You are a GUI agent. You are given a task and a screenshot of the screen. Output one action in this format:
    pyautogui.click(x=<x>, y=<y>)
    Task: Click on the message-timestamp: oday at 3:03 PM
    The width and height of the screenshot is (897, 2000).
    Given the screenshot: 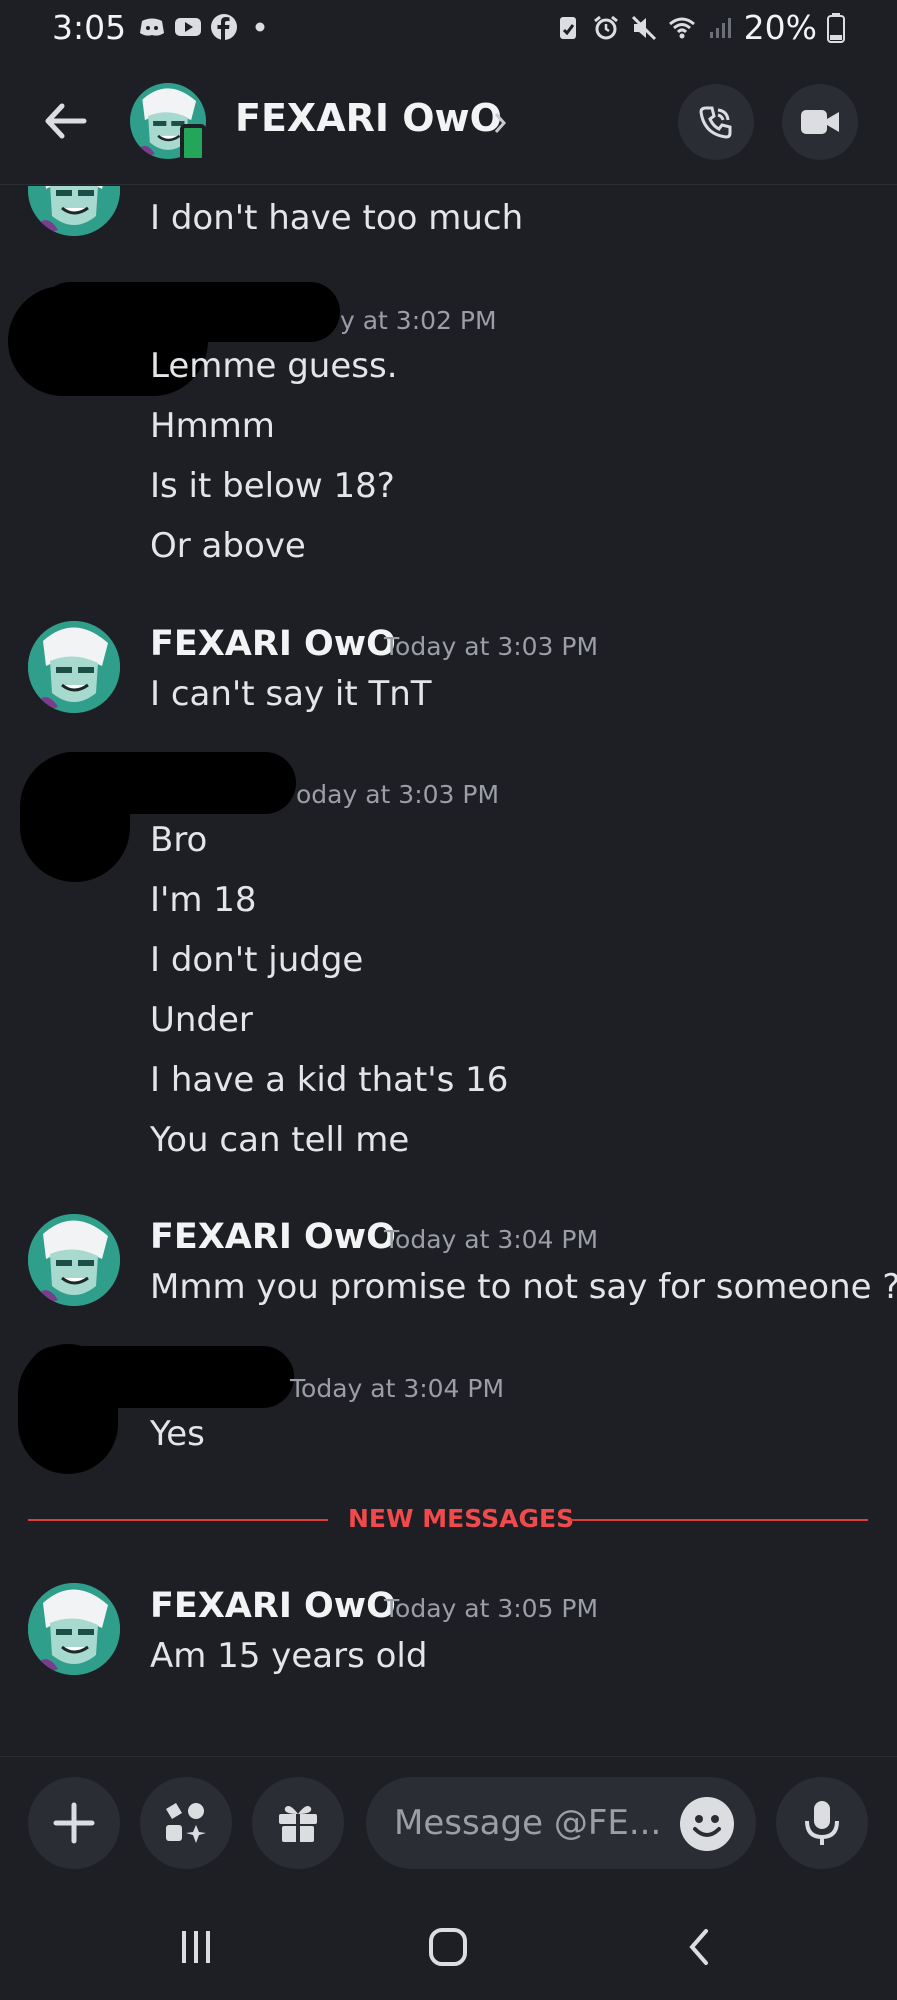 What is the action you would take?
    pyautogui.click(x=398, y=794)
    